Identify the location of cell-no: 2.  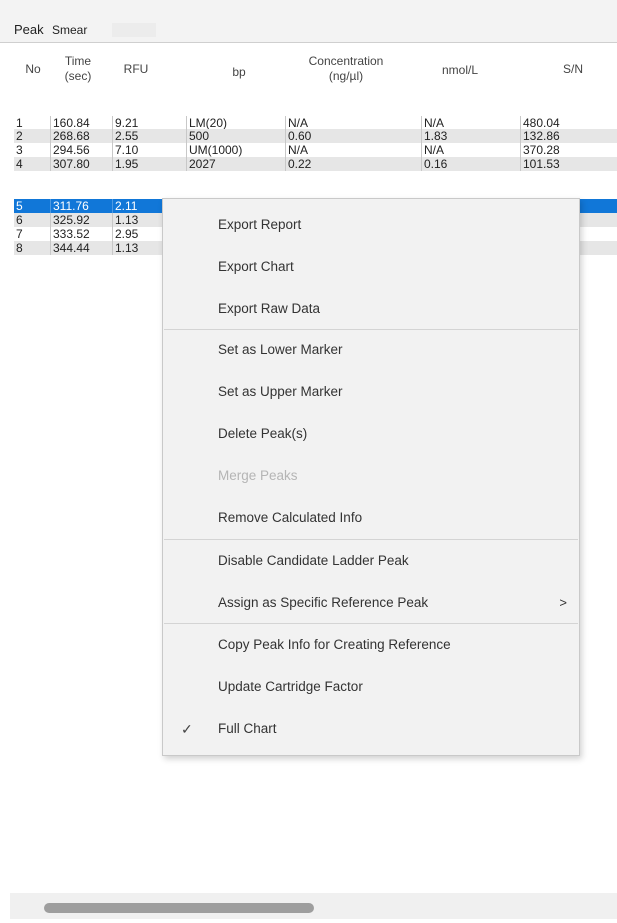
(19, 136).